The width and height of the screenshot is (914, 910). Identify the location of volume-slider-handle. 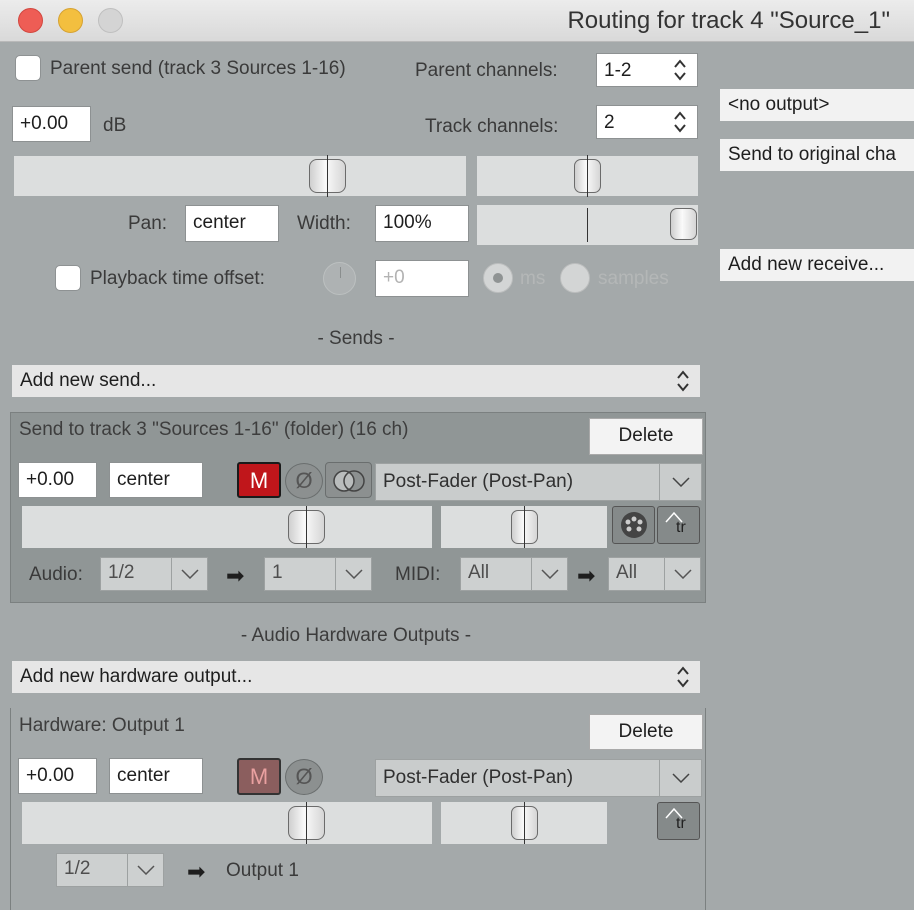
(327, 176).